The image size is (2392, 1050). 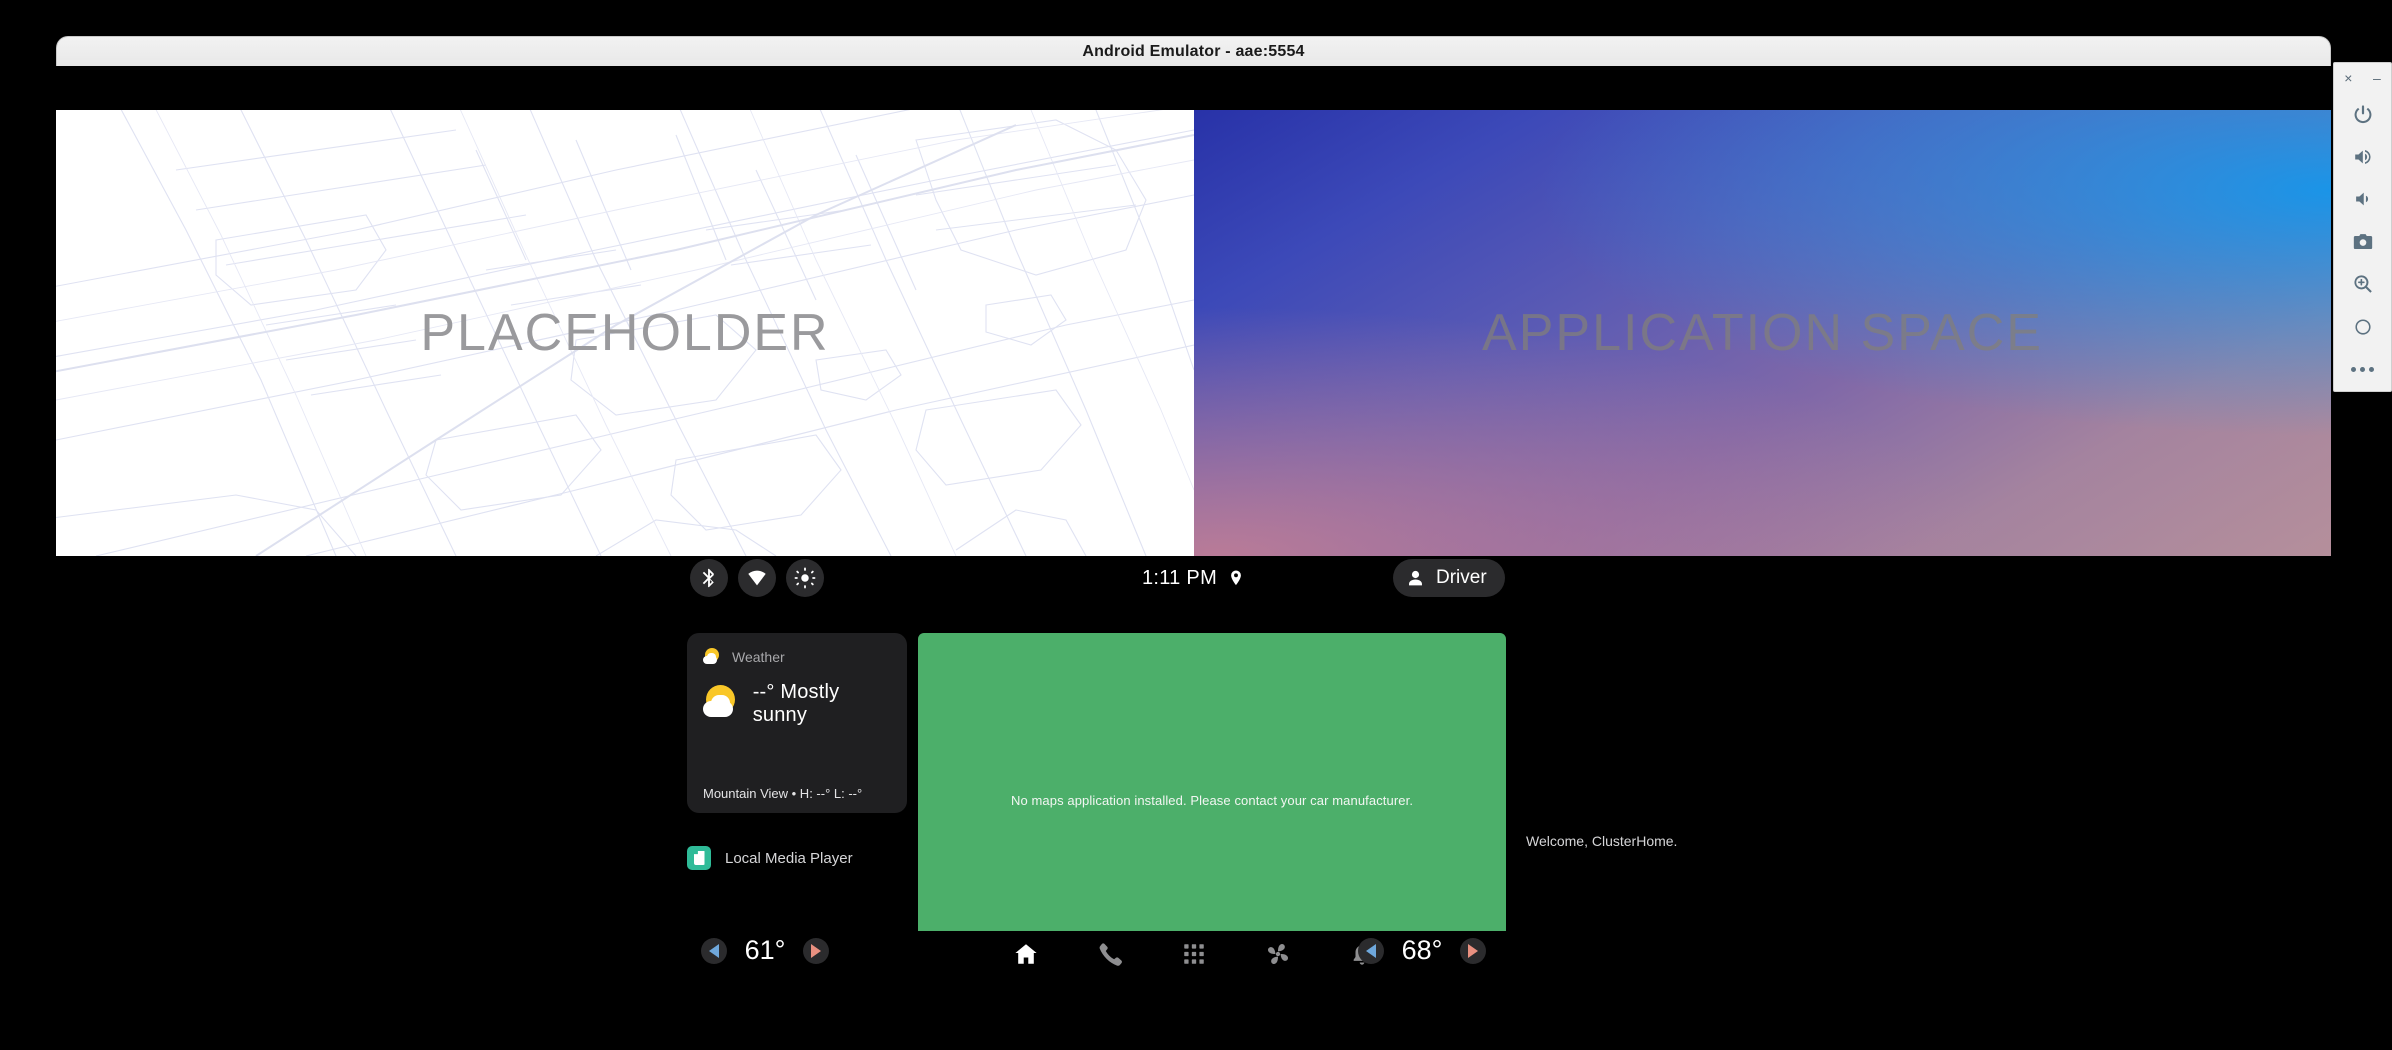 I want to click on more-icon, so click(x=2362, y=370).